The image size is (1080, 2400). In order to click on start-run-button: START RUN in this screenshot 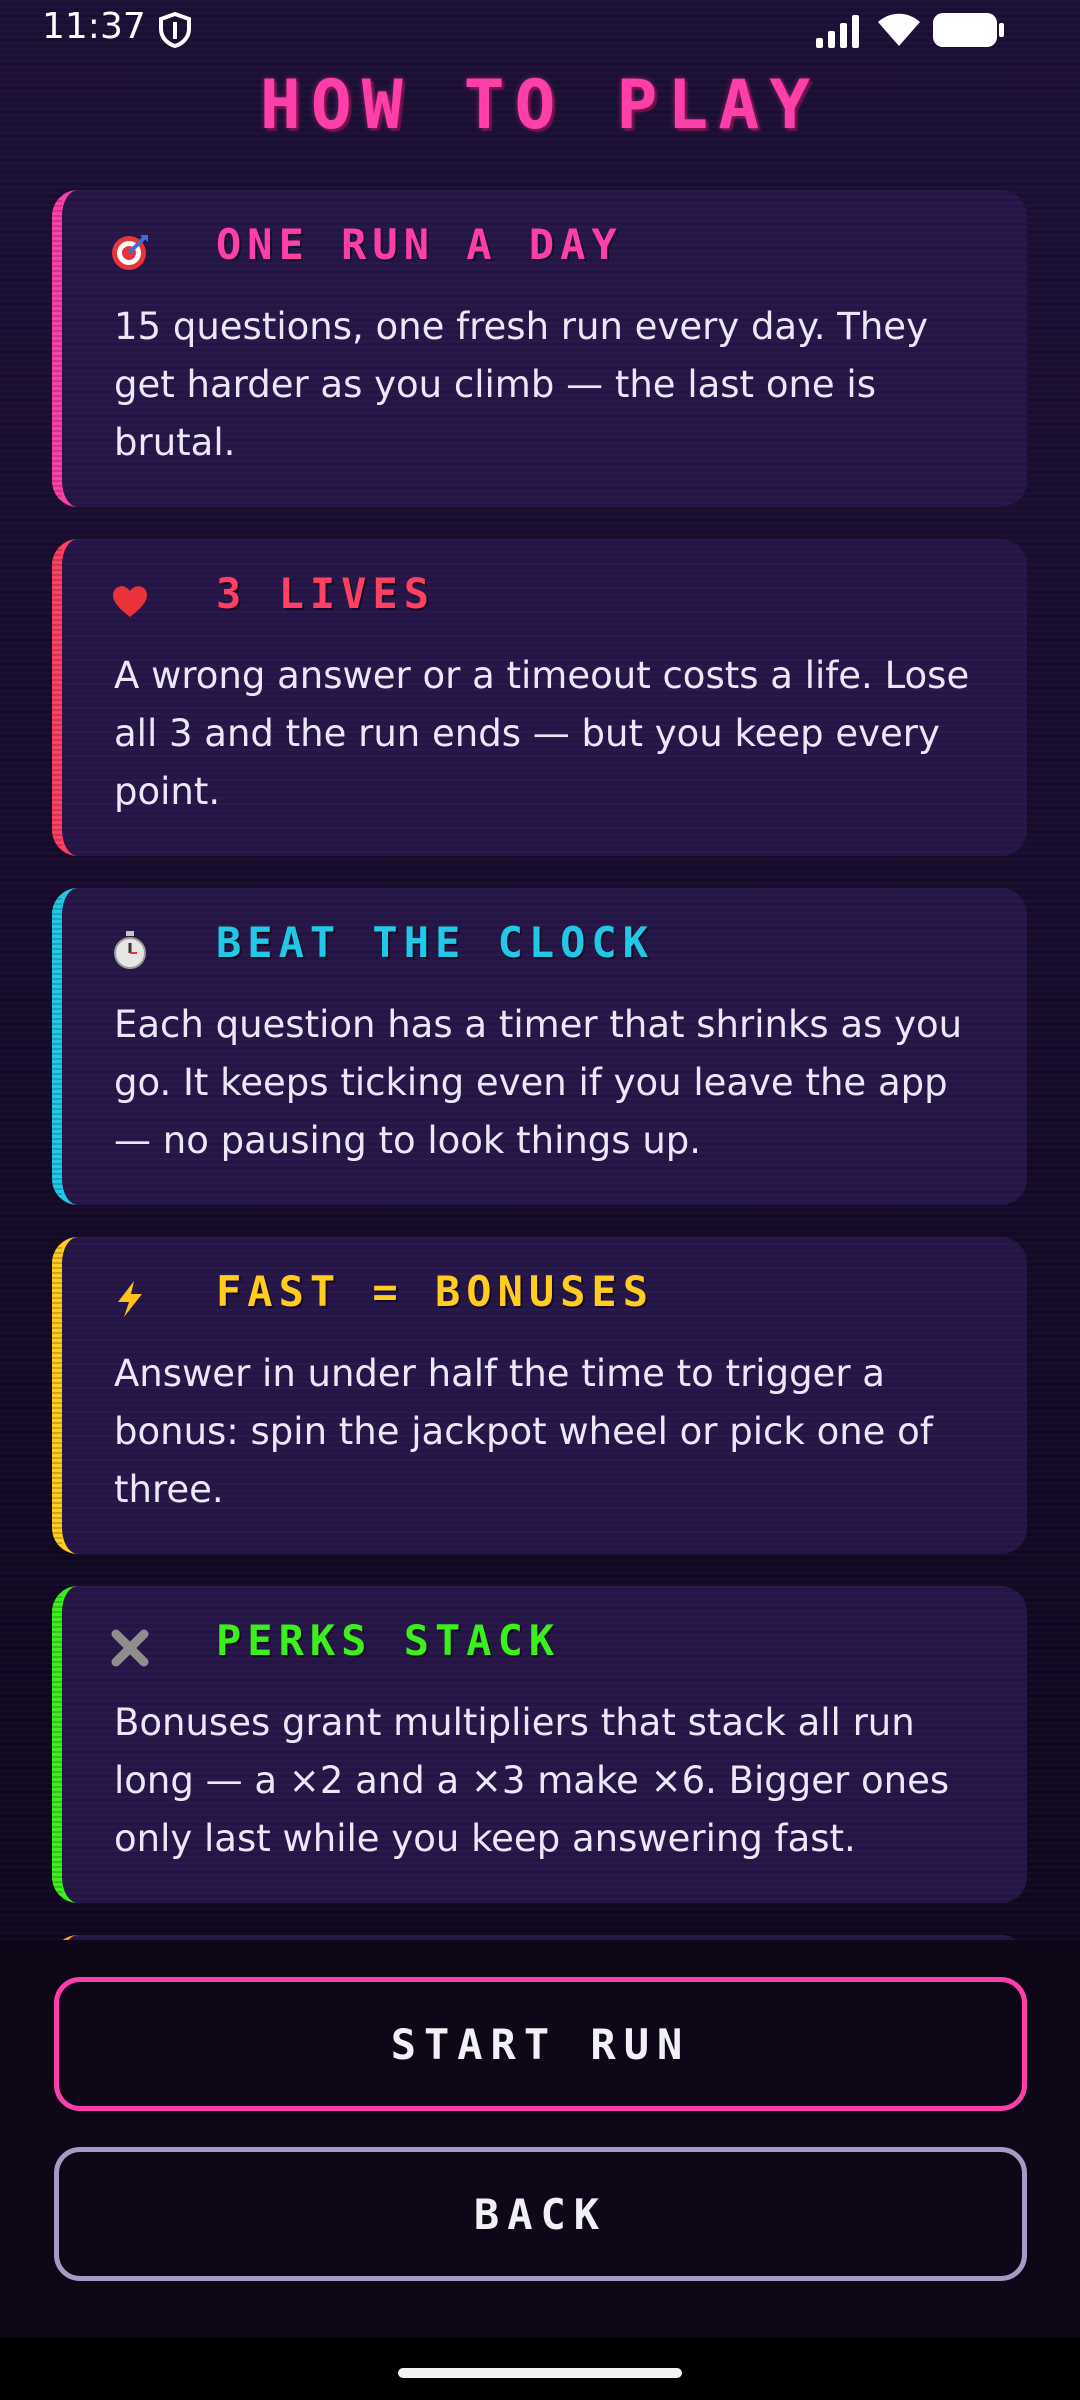, I will do `click(540, 2044)`.